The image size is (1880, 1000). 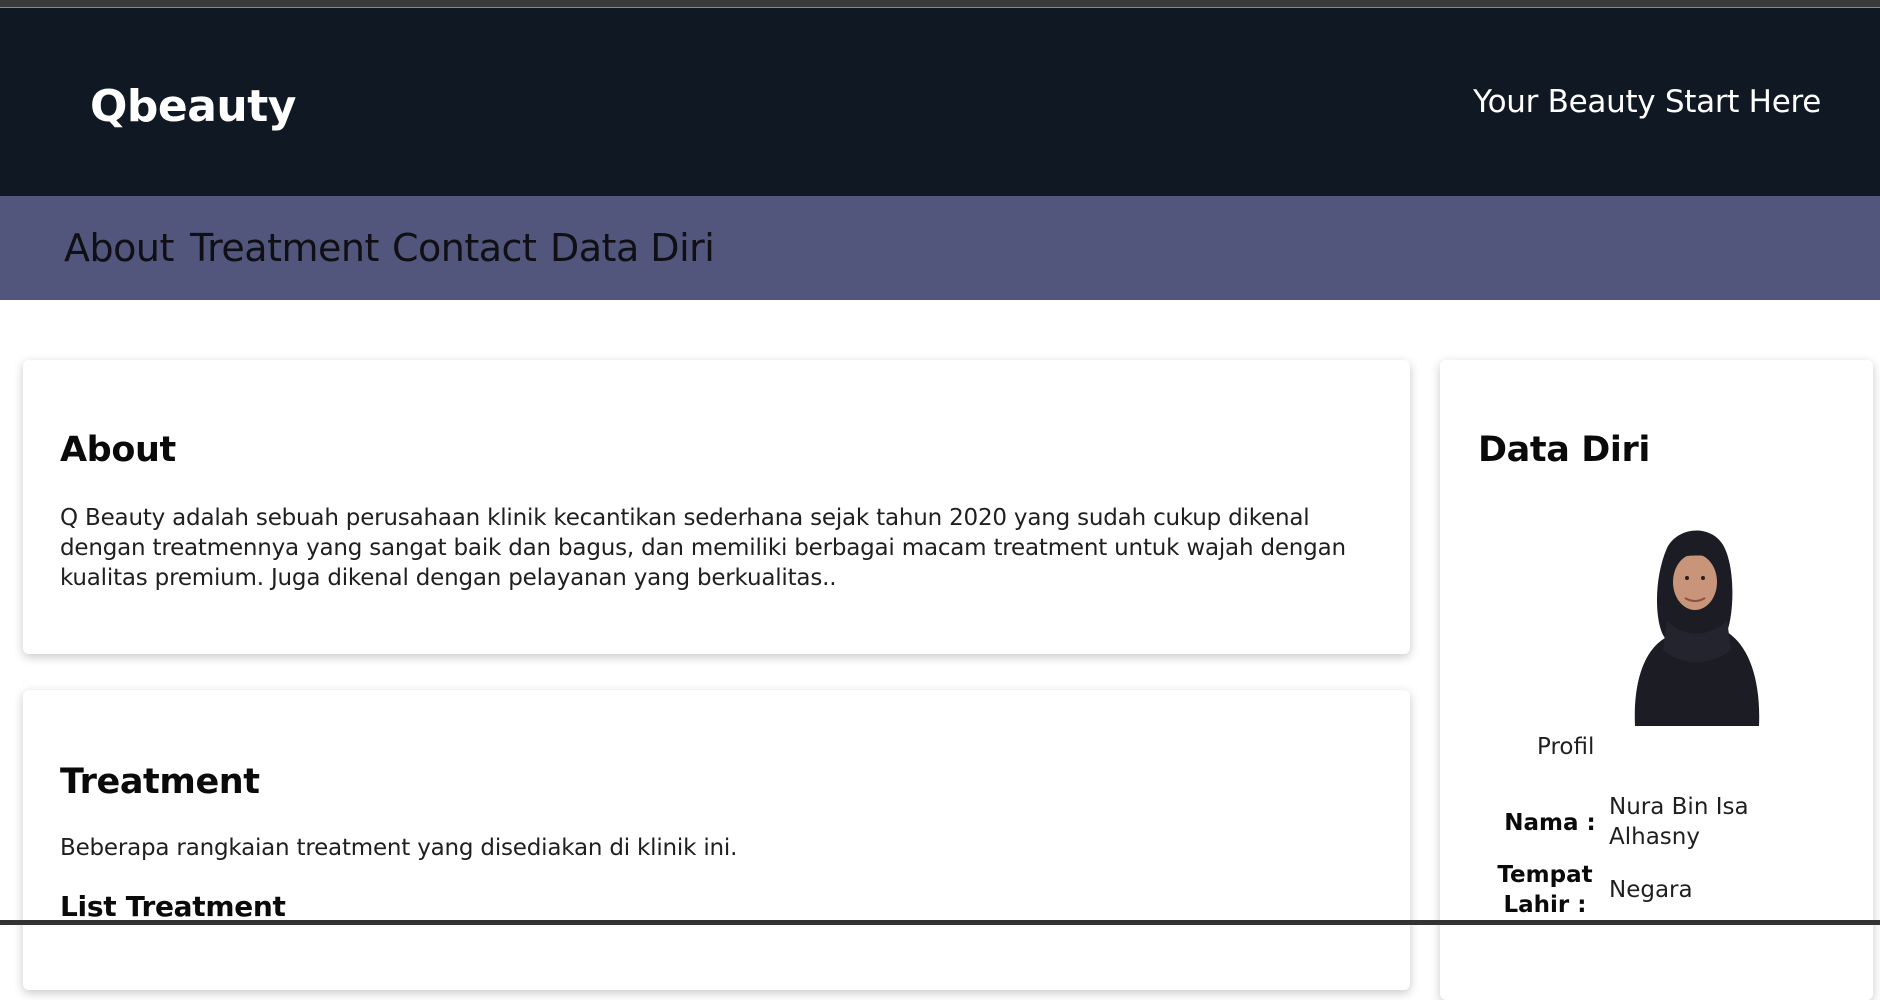 What do you see at coordinates (1564, 450) in the screenshot?
I see `data-diri-heading: Data Diri` at bounding box center [1564, 450].